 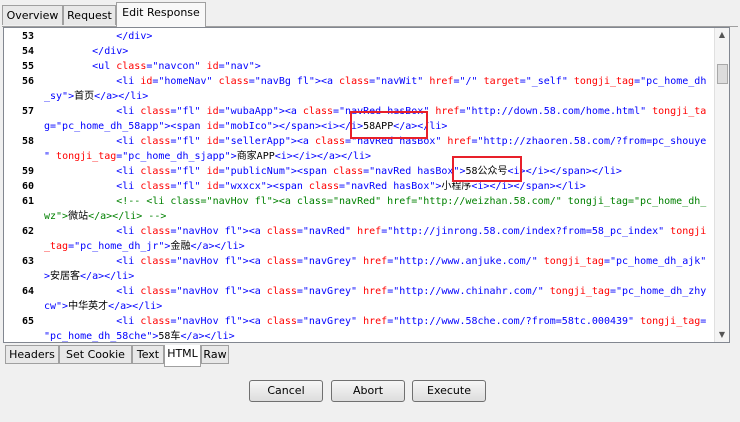 What do you see at coordinates (721, 185) in the screenshot?
I see `vertical-scrollbar: ▲ ▼` at bounding box center [721, 185].